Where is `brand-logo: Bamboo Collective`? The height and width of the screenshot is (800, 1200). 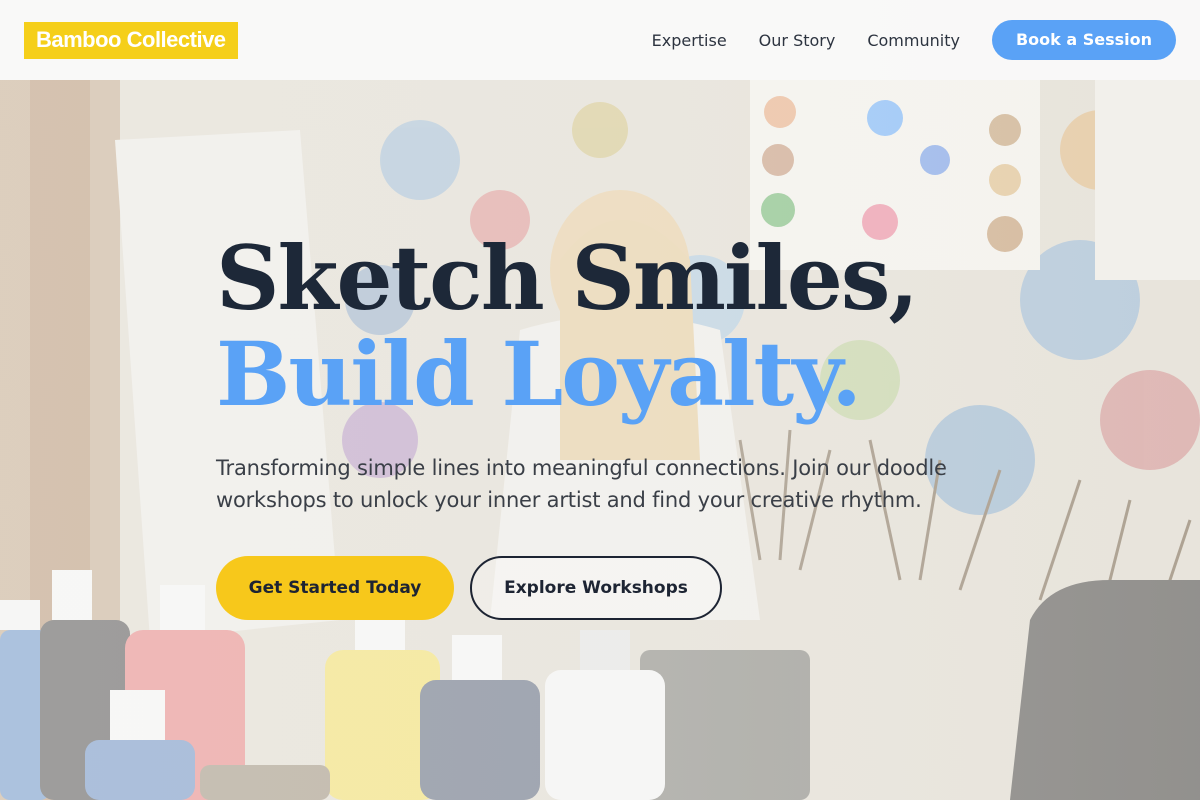
brand-logo: Bamboo Collective is located at coordinates (131, 40).